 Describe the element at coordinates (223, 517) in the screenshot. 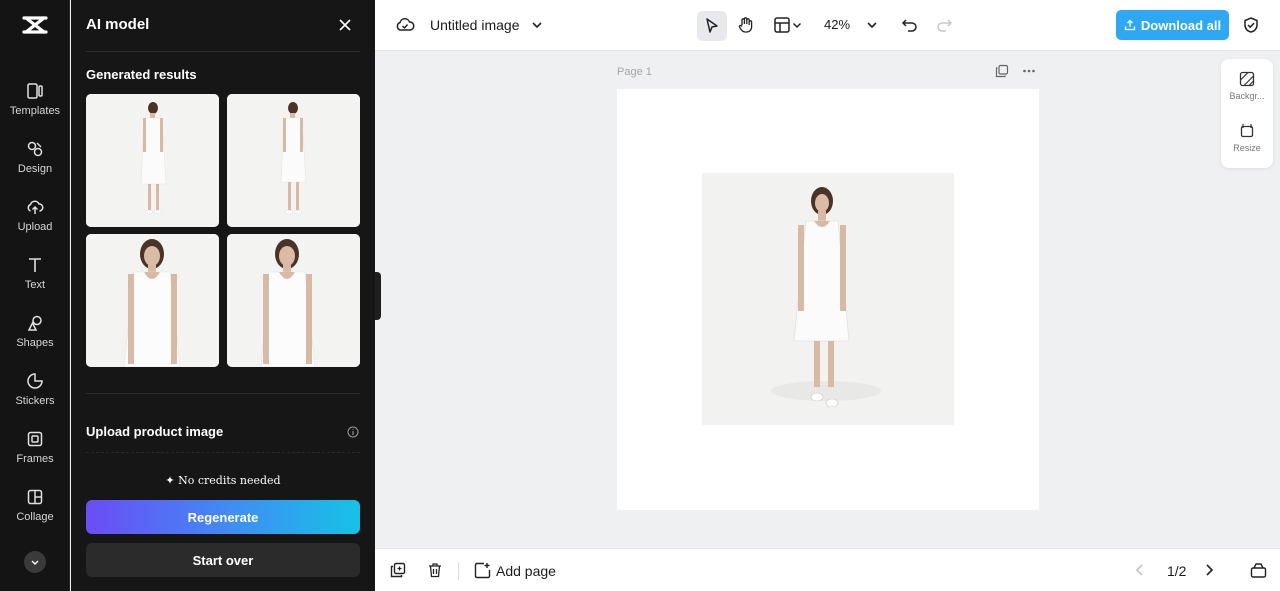

I see `regenerate-button: Regenerate` at that location.